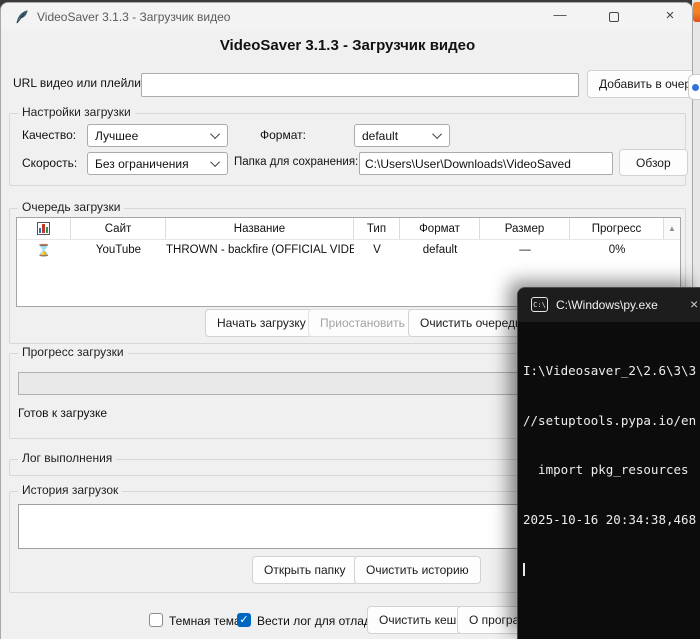 The height and width of the screenshot is (639, 700). I want to click on dark-theme-checkbox, so click(156, 620).